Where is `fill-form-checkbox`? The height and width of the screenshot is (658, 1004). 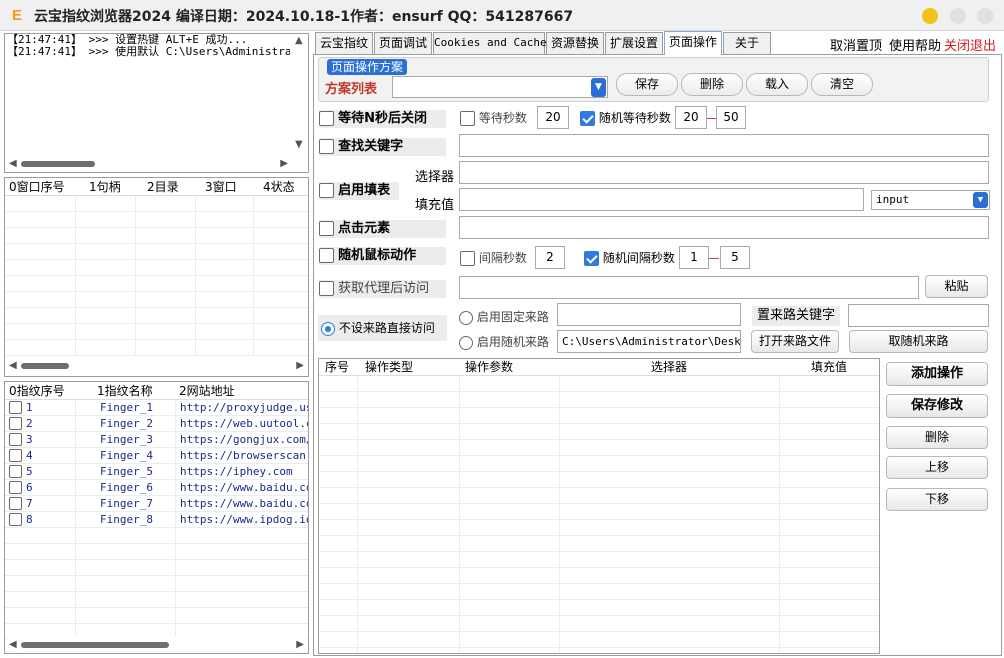
fill-form-checkbox is located at coordinates (326, 190).